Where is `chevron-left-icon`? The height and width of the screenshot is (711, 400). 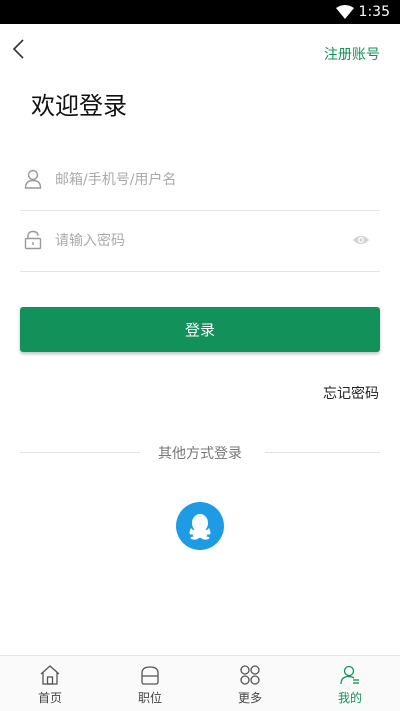 chevron-left-icon is located at coordinates (19, 49).